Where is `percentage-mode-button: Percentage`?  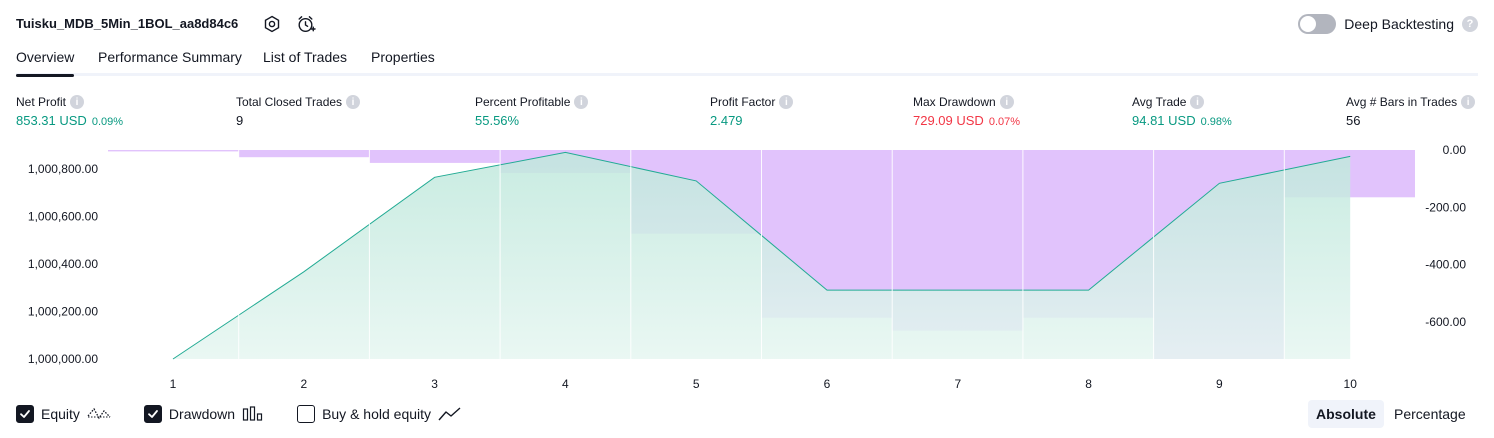
percentage-mode-button: Percentage is located at coordinates (1430, 414).